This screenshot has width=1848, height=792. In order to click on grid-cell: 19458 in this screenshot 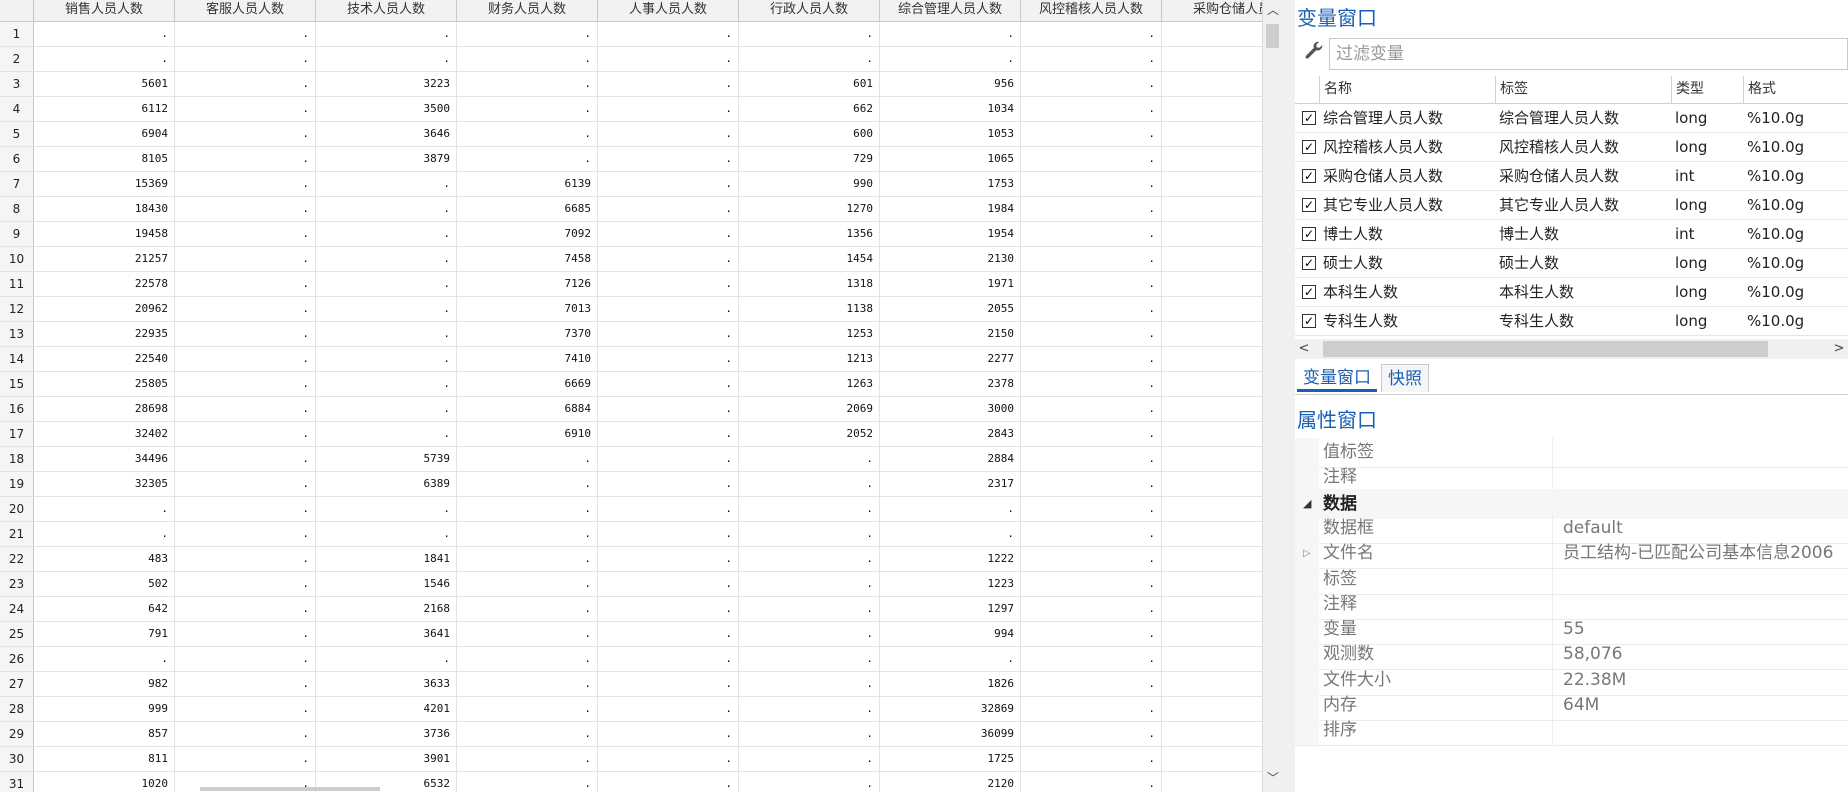, I will do `click(104, 234)`.